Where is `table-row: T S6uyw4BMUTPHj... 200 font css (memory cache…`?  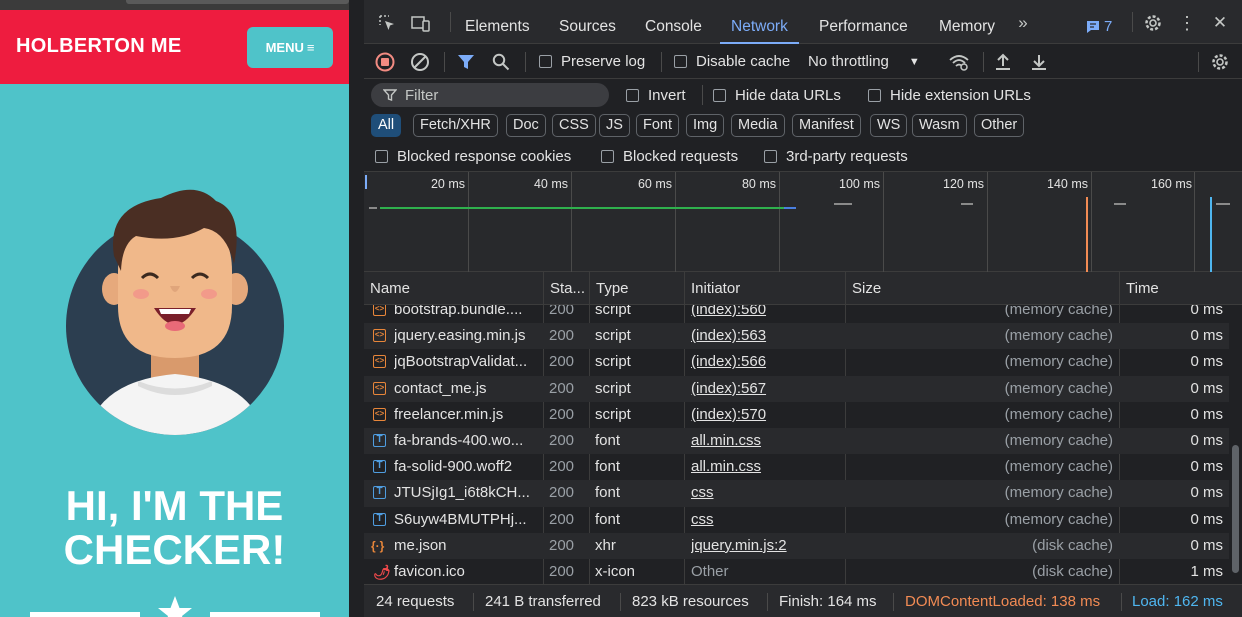
table-row: T S6uyw4BMUTPHj... 200 font css (memory cache… is located at coordinates (796, 520).